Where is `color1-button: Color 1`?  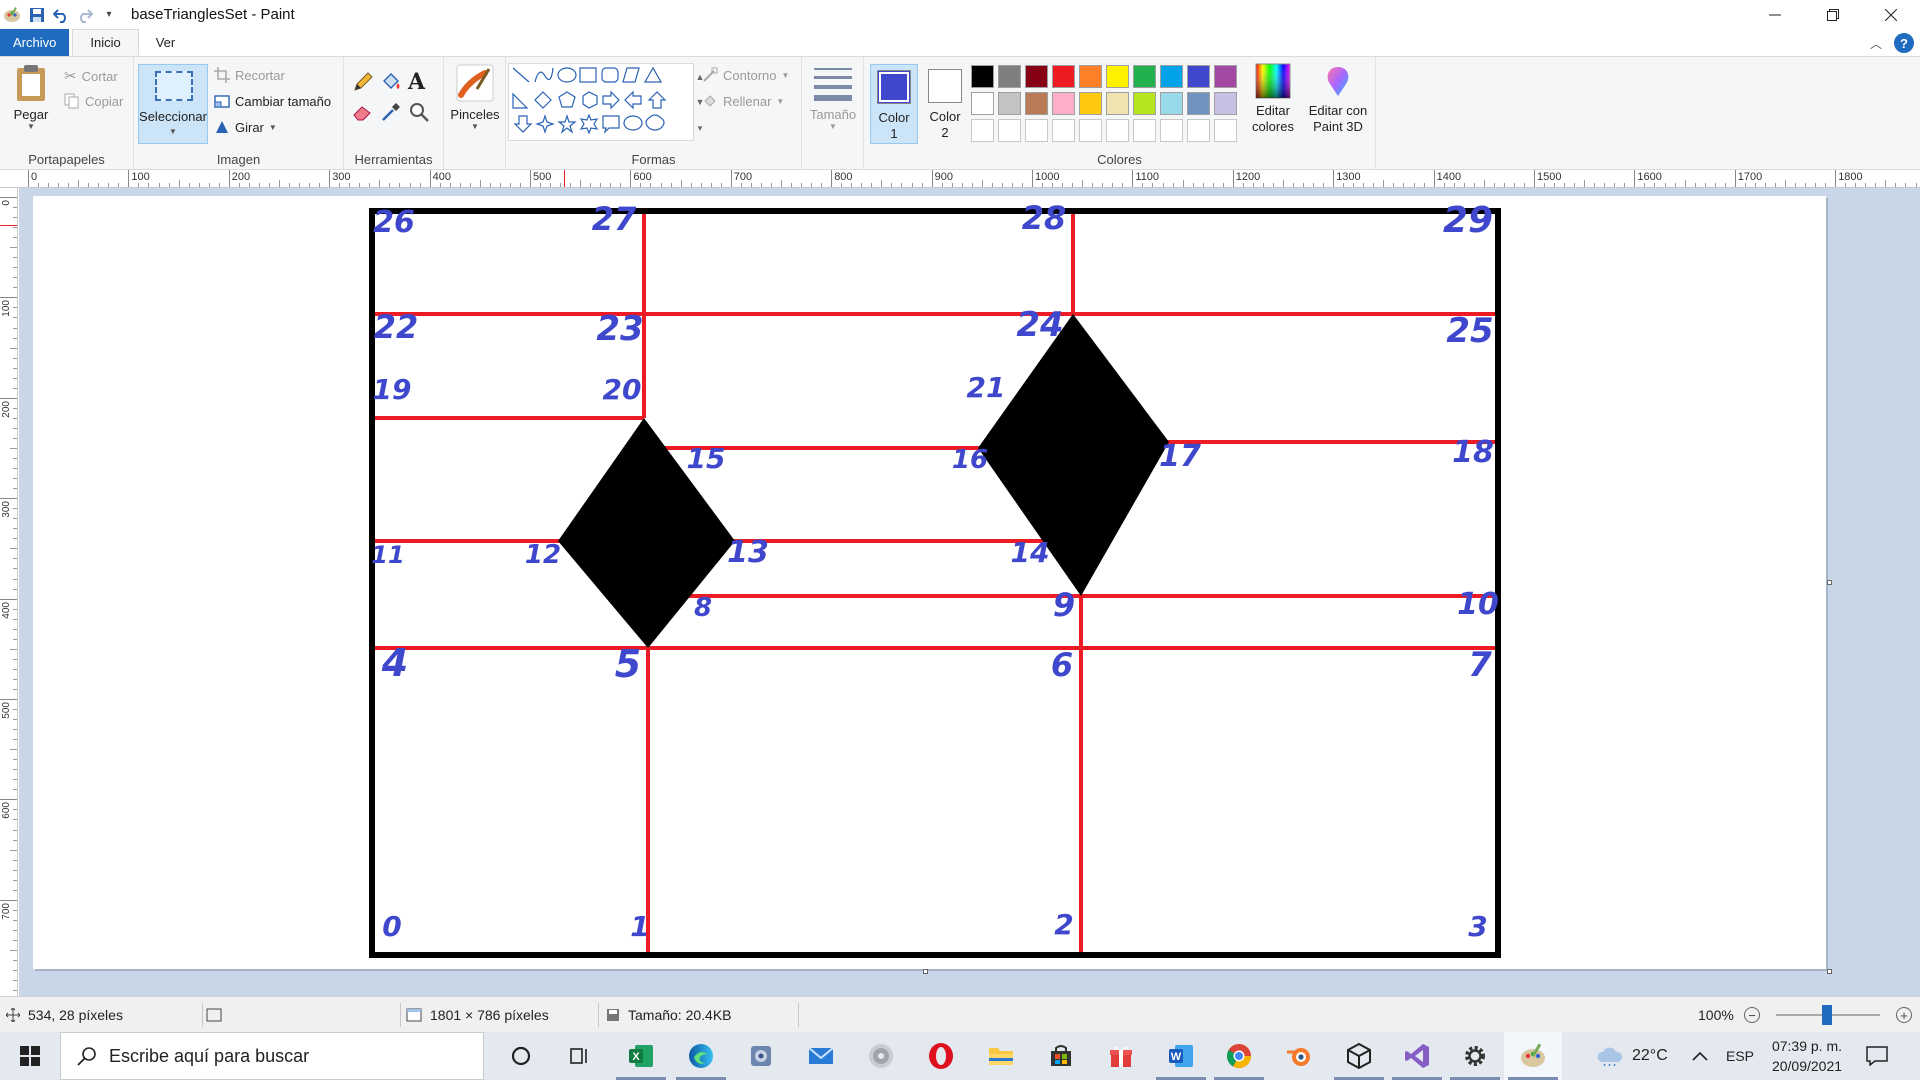 color1-button: Color 1 is located at coordinates (894, 104).